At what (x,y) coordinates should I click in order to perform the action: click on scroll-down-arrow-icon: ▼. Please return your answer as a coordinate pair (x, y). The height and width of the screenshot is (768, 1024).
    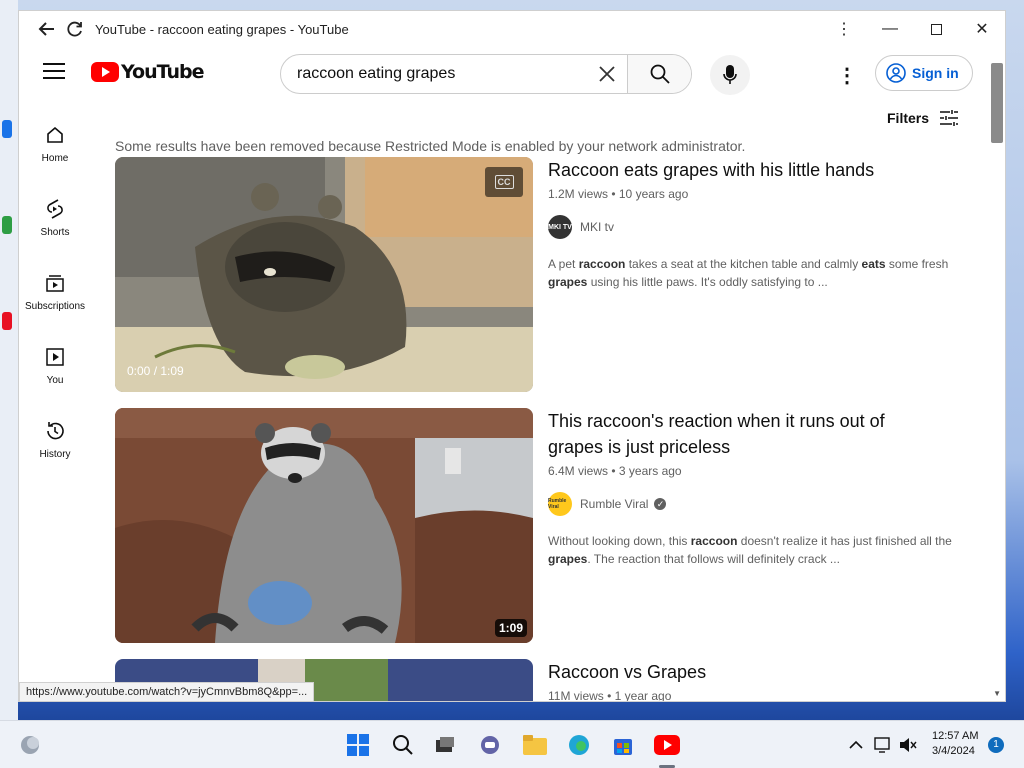
    Looking at the image, I should click on (997, 693).